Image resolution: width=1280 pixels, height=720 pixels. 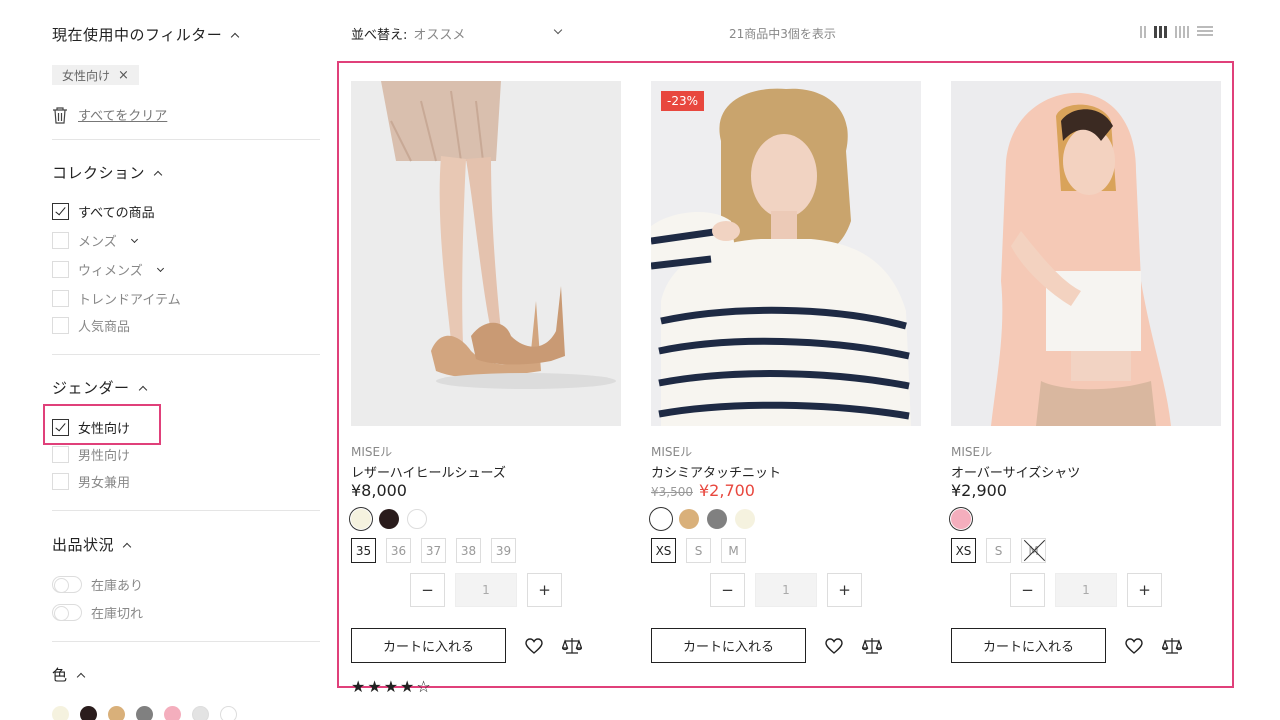 I want to click on gender-heading: ジェンダー, so click(x=99, y=387).